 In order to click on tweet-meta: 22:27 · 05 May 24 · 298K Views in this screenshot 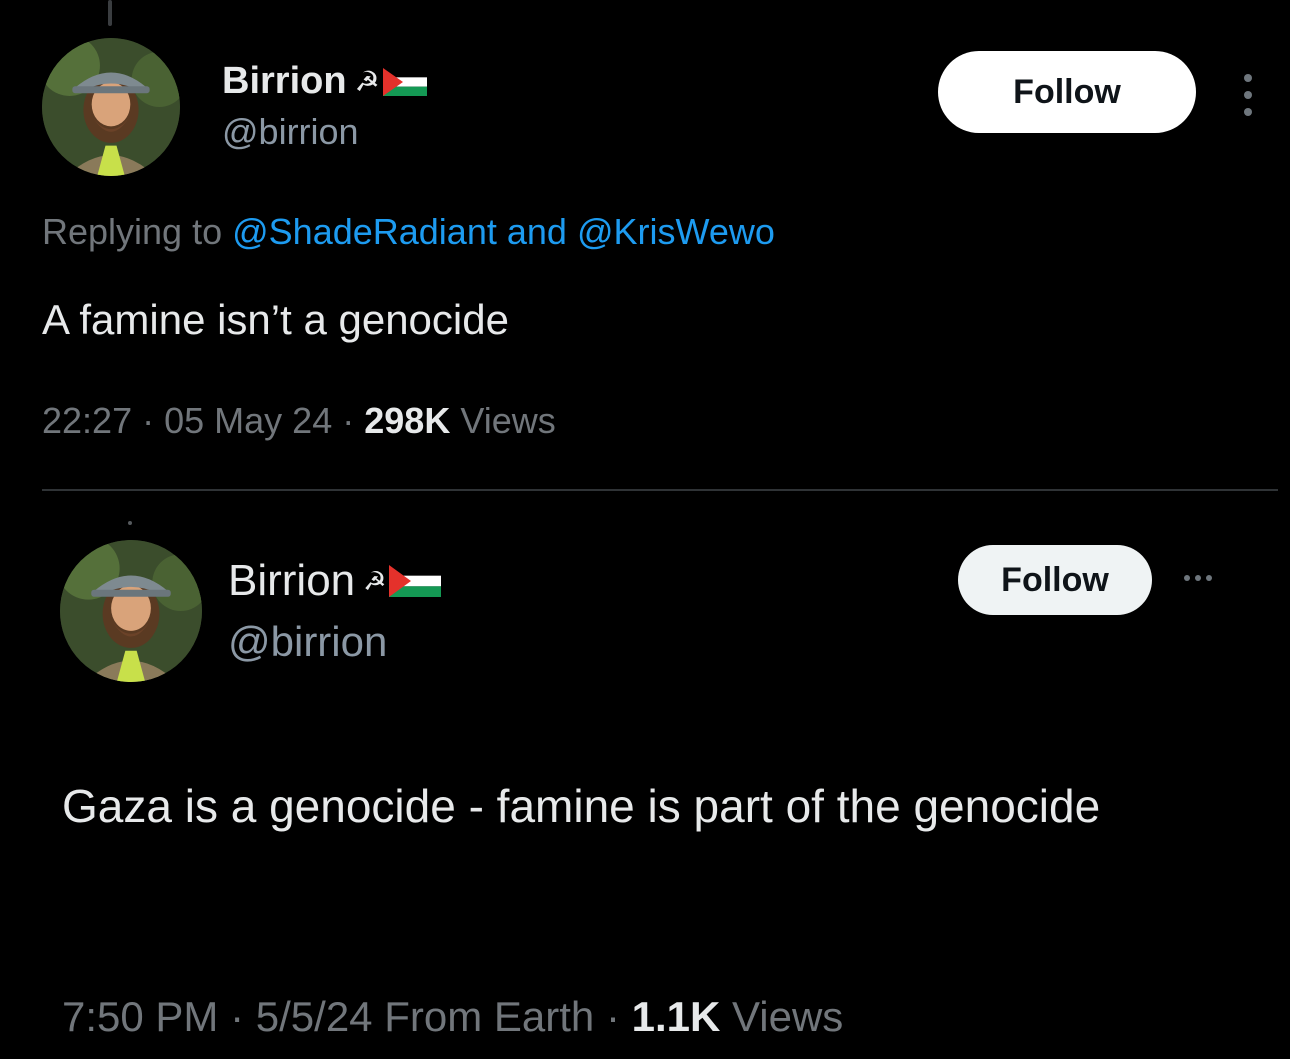, I will do `click(299, 421)`.